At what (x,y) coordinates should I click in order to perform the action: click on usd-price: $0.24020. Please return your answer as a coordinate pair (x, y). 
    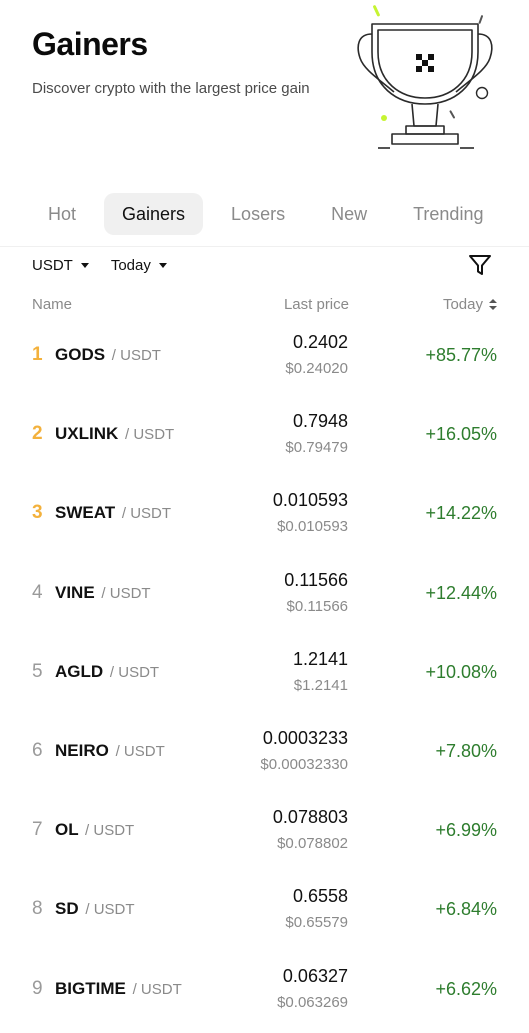
    Looking at the image, I should click on (316, 368).